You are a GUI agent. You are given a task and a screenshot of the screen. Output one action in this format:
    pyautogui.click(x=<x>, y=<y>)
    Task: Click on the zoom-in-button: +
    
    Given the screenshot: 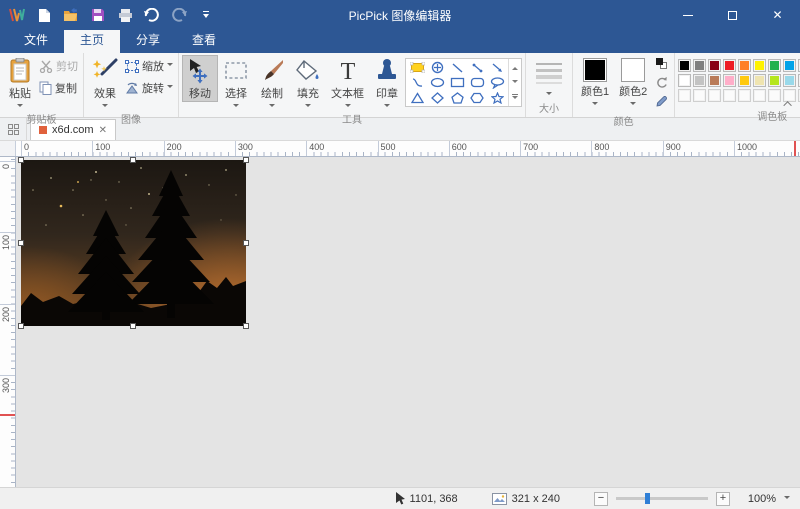 What is the action you would take?
    pyautogui.click(x=723, y=498)
    